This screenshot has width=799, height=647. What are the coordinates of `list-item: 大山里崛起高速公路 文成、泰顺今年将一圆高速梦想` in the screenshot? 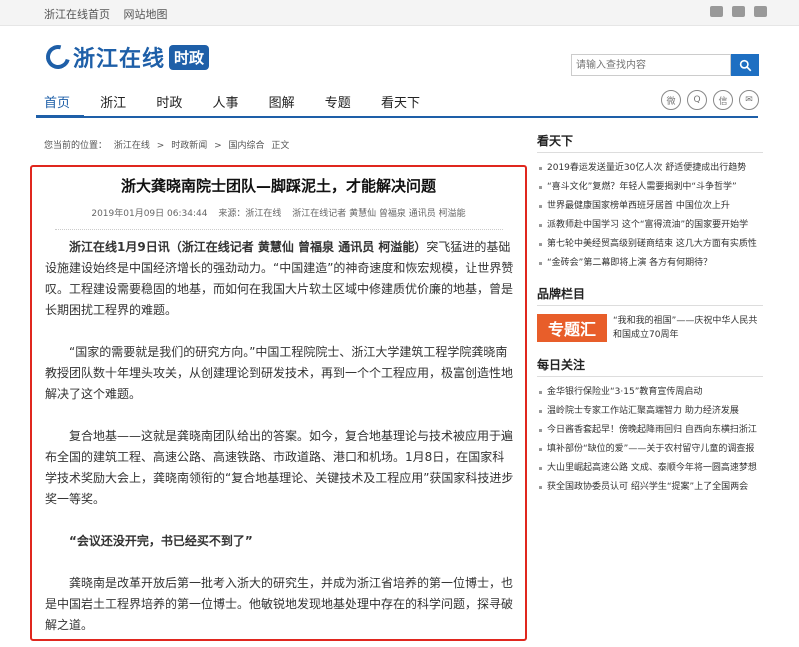 It's located at (650, 468).